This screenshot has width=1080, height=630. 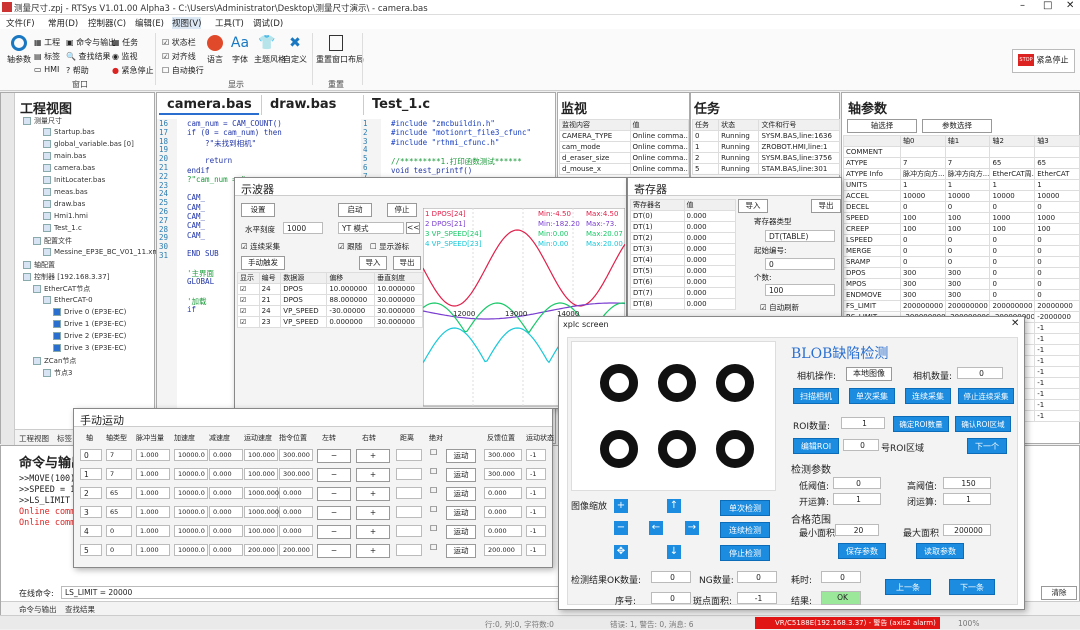 What do you see at coordinates (765, 158) in the screenshot?
I see `table-row: 2 Running SYSM.BAS,line:3756` at bounding box center [765, 158].